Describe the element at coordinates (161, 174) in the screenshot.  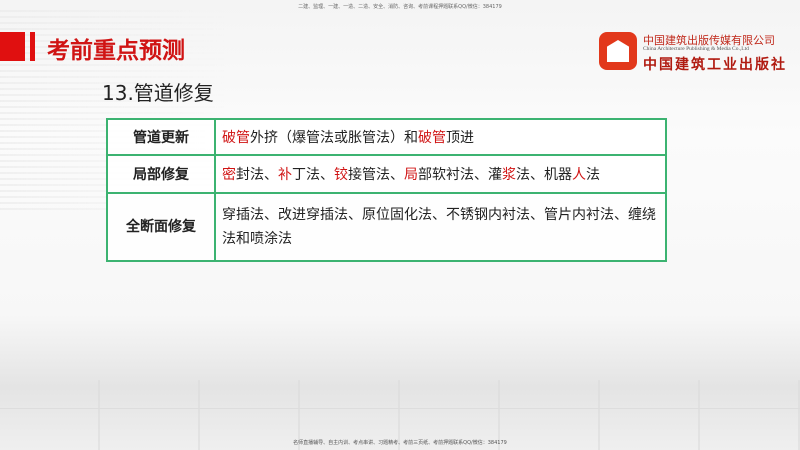
I see `row-label: 局部修复` at that location.